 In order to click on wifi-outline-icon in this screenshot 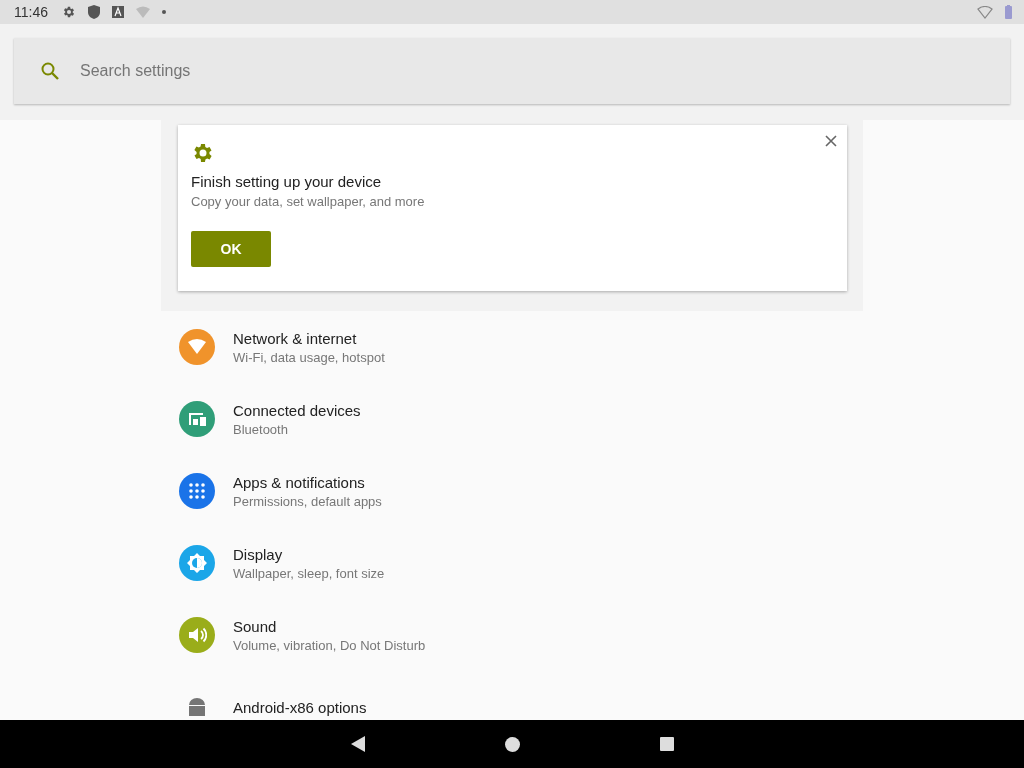, I will do `click(985, 12)`.